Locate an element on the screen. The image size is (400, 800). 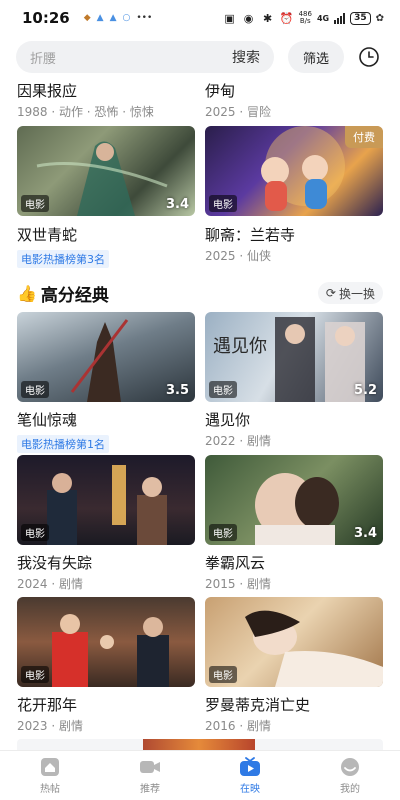
nav-label: 推荐 is located at coordinates (150, 789).